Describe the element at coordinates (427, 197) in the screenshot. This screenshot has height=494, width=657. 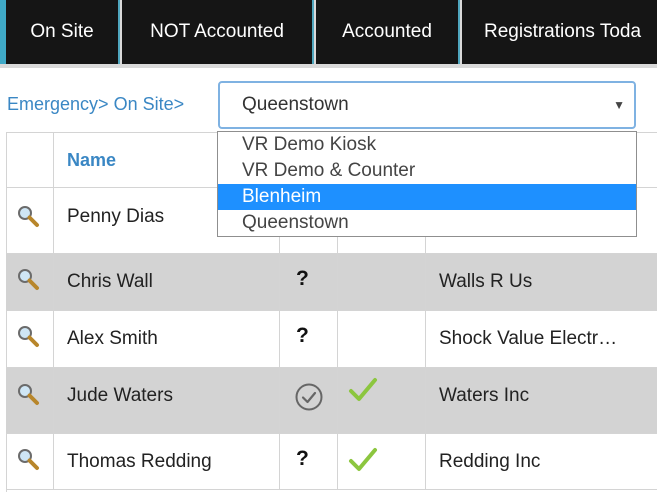
I see `dropdown-option-blenheim: Blenheim` at that location.